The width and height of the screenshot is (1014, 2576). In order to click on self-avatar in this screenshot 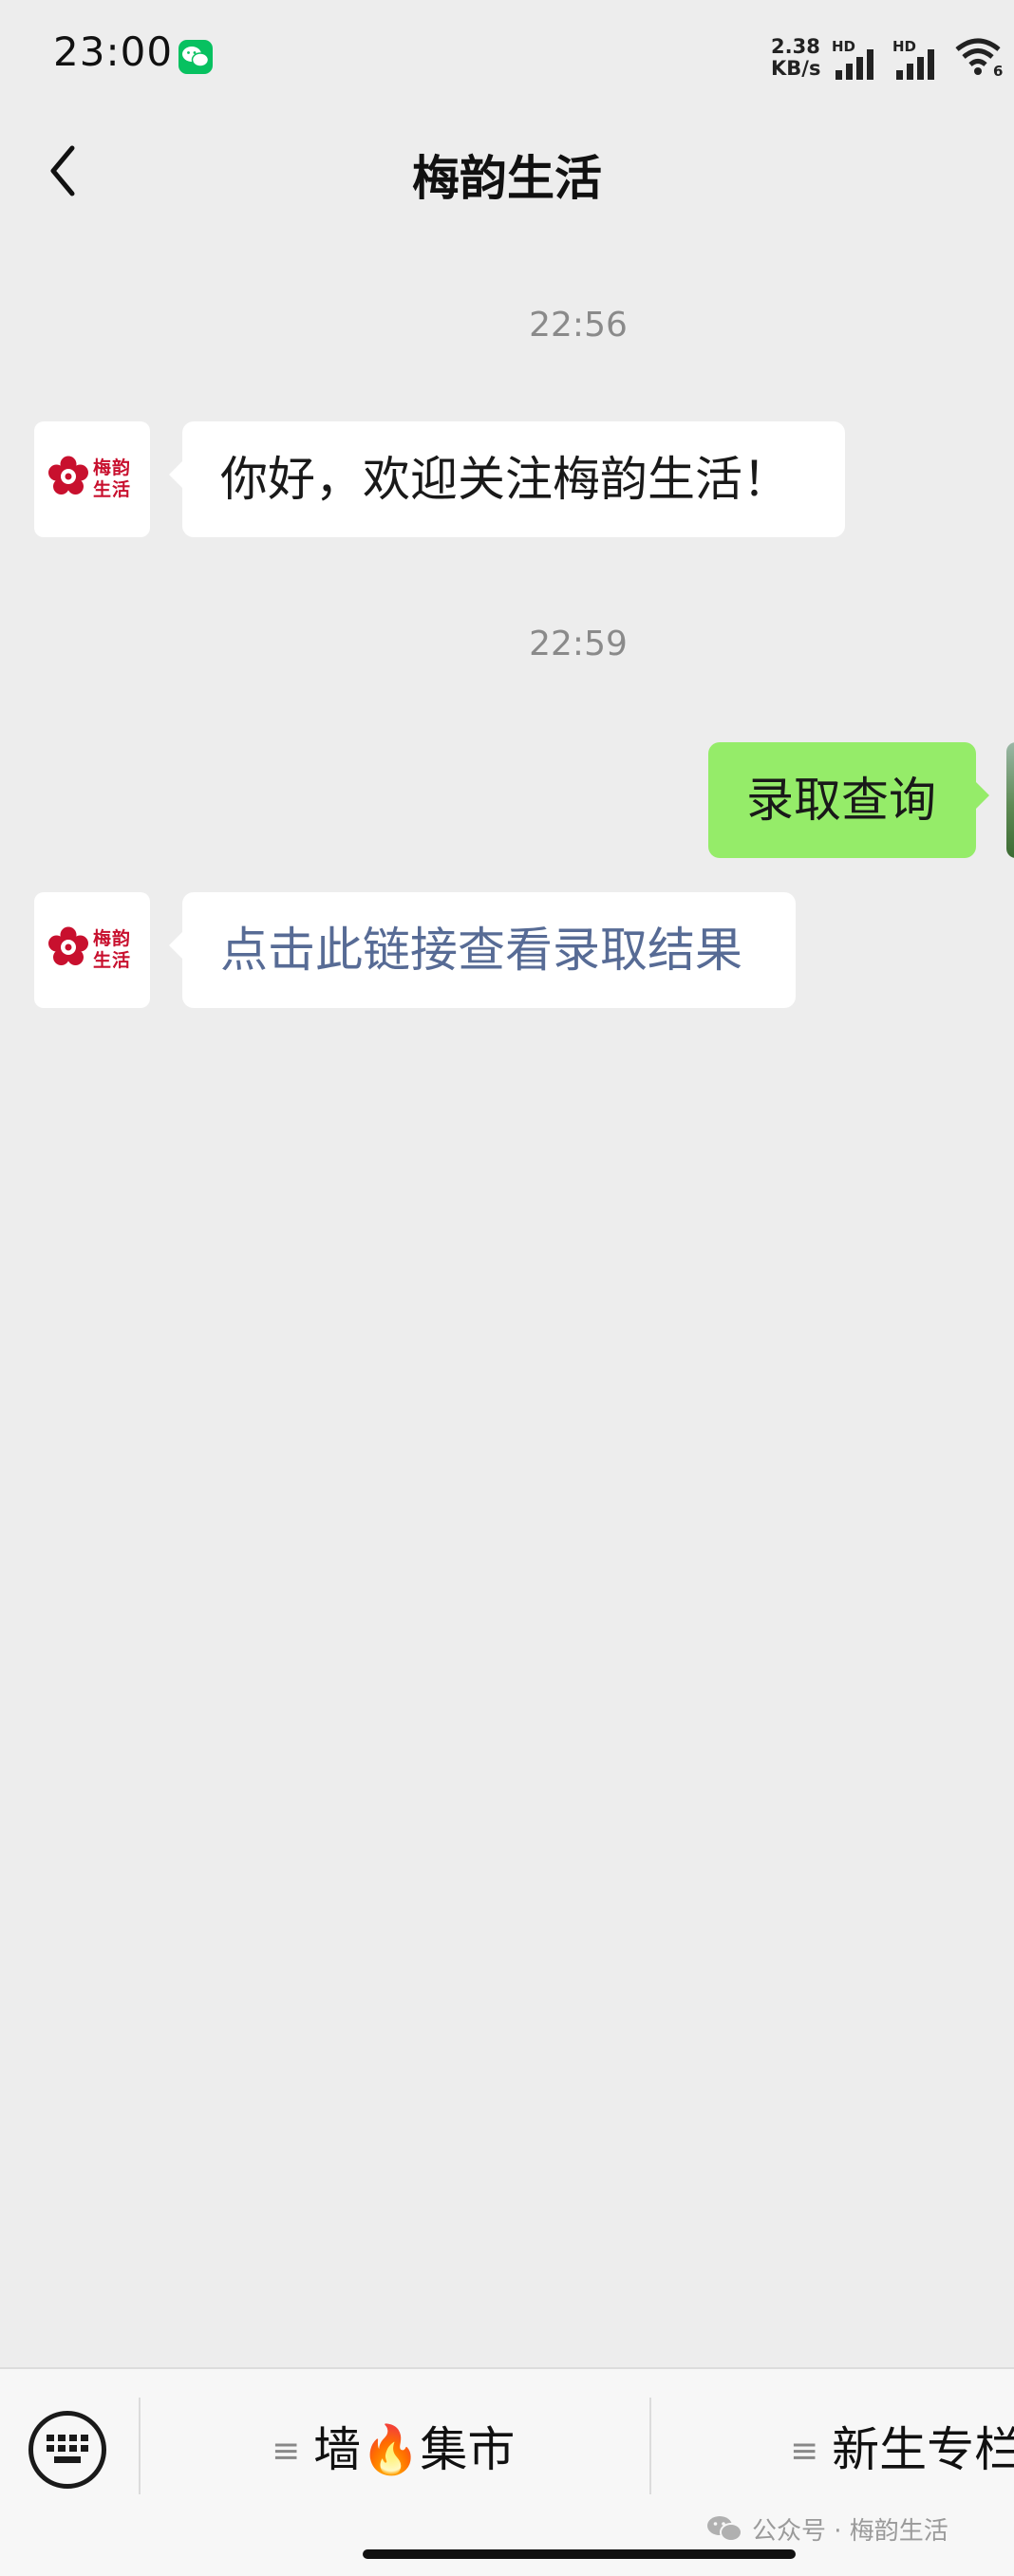, I will do `click(1010, 800)`.